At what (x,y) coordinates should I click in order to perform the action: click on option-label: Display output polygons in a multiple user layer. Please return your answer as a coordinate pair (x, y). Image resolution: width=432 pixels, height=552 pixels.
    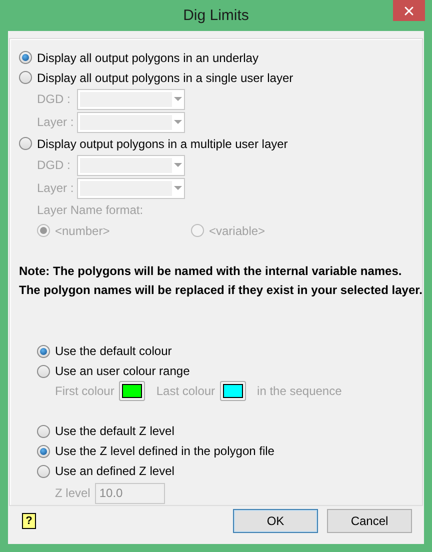
    Looking at the image, I should click on (162, 143).